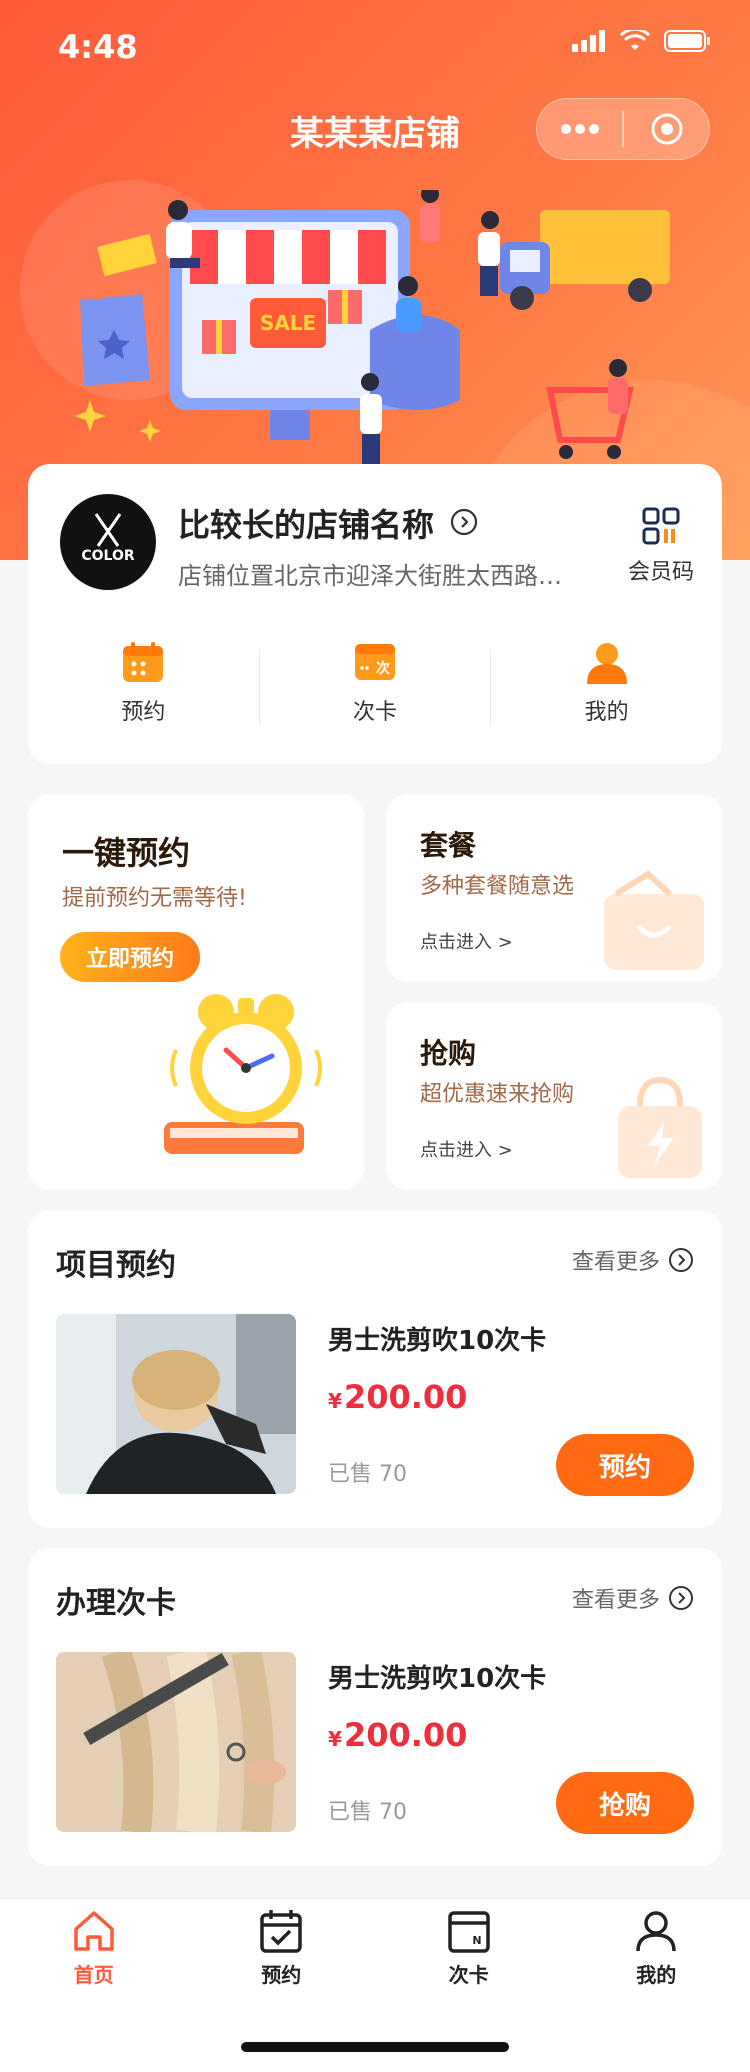 The width and height of the screenshot is (750, 2072). I want to click on target-icon, so click(666, 129).